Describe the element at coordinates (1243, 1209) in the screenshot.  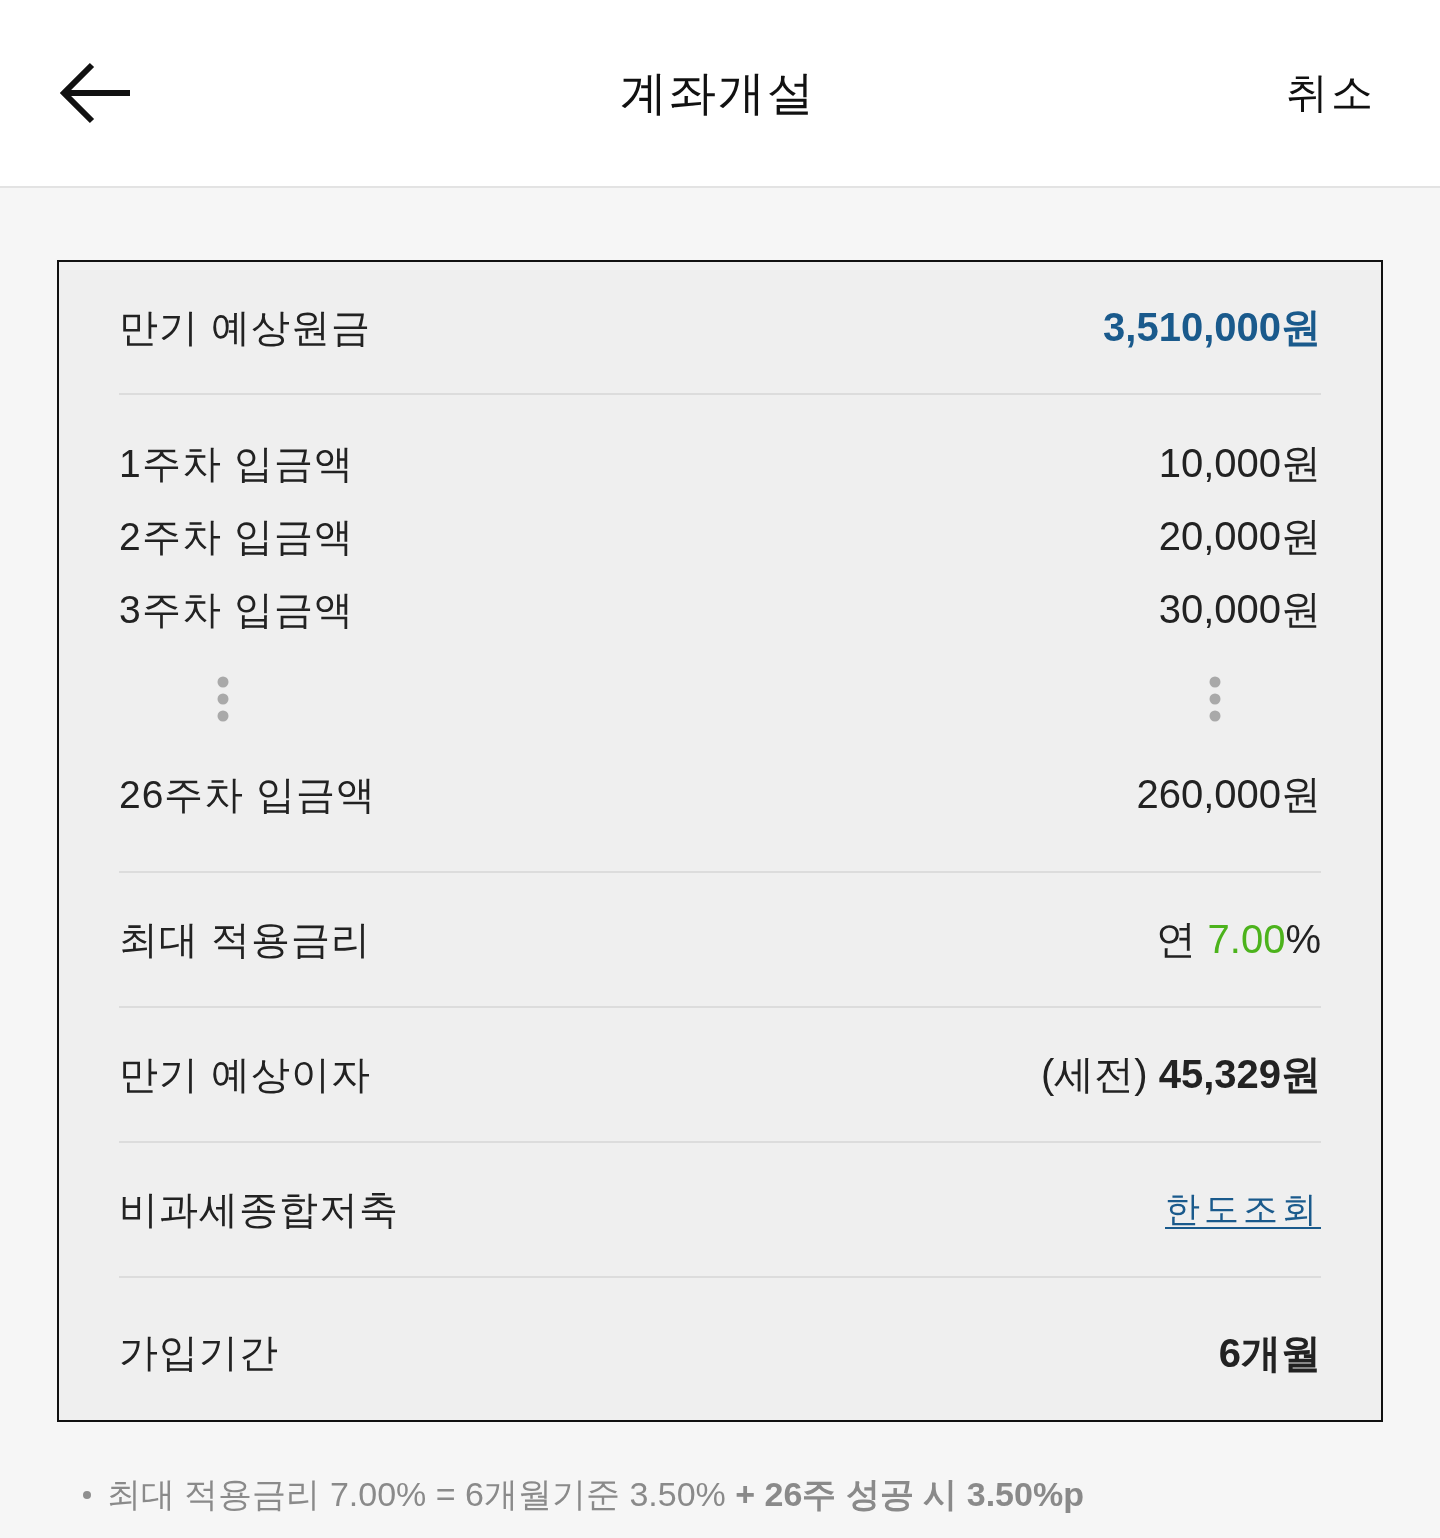
I see `limit-check-link: 한도조회` at that location.